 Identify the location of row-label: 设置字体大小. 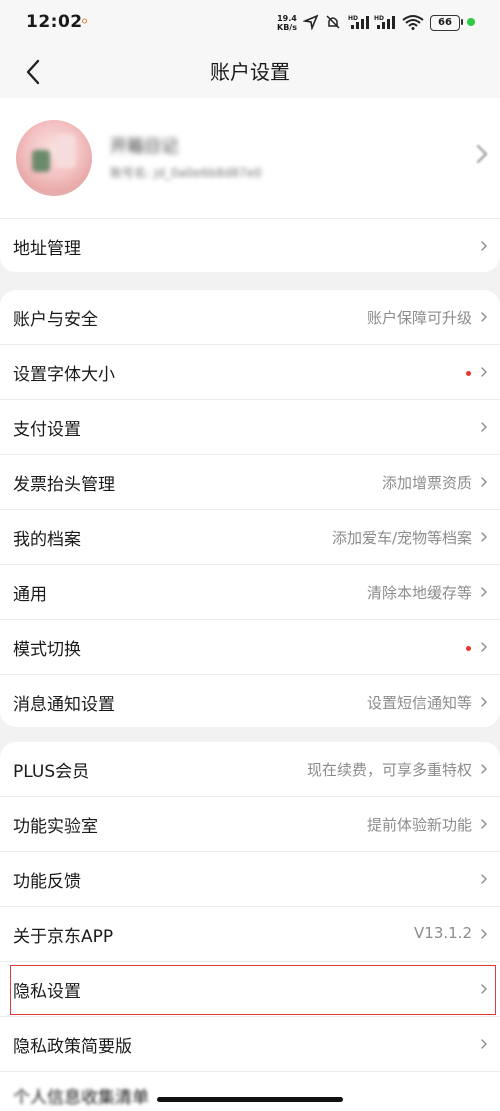
(64, 375).